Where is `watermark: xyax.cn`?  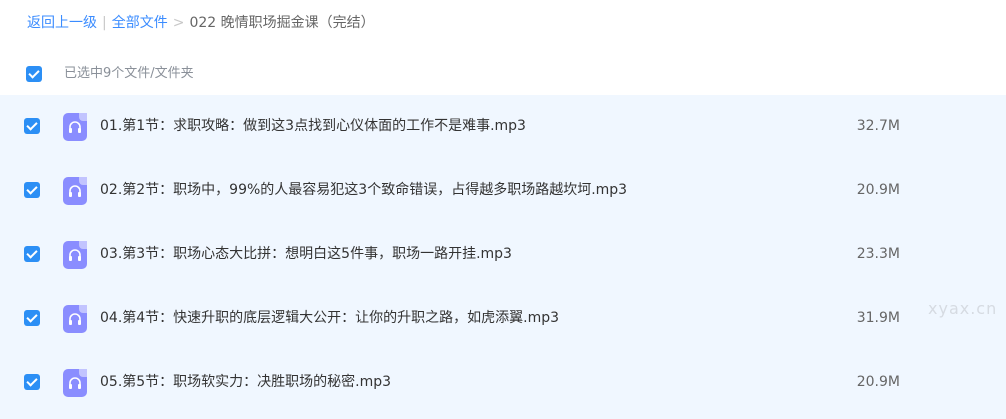
watermark: xyax.cn is located at coordinates (963, 308).